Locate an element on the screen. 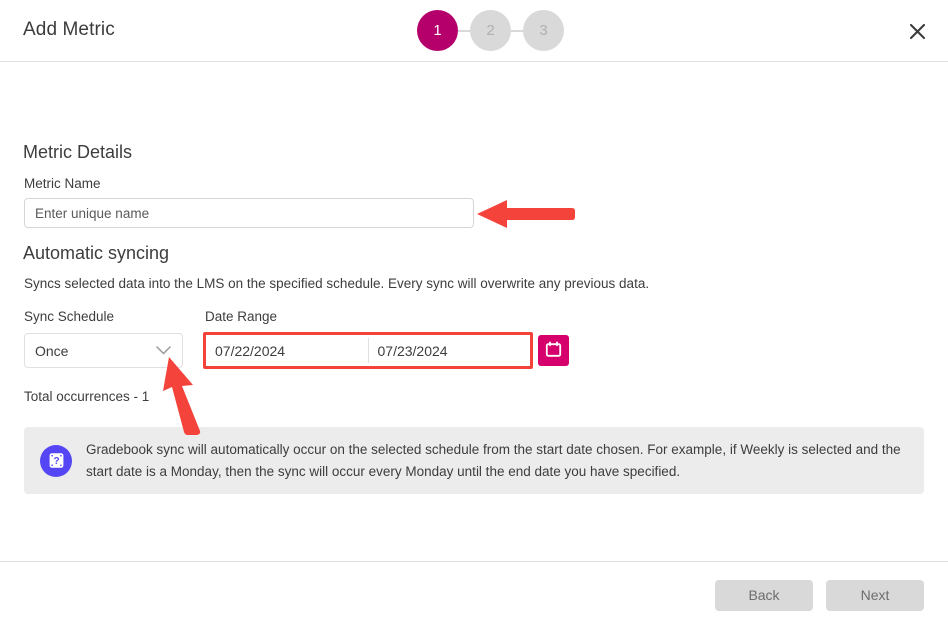 The image size is (948, 628). date-range-label: Date Range is located at coordinates (241, 316).